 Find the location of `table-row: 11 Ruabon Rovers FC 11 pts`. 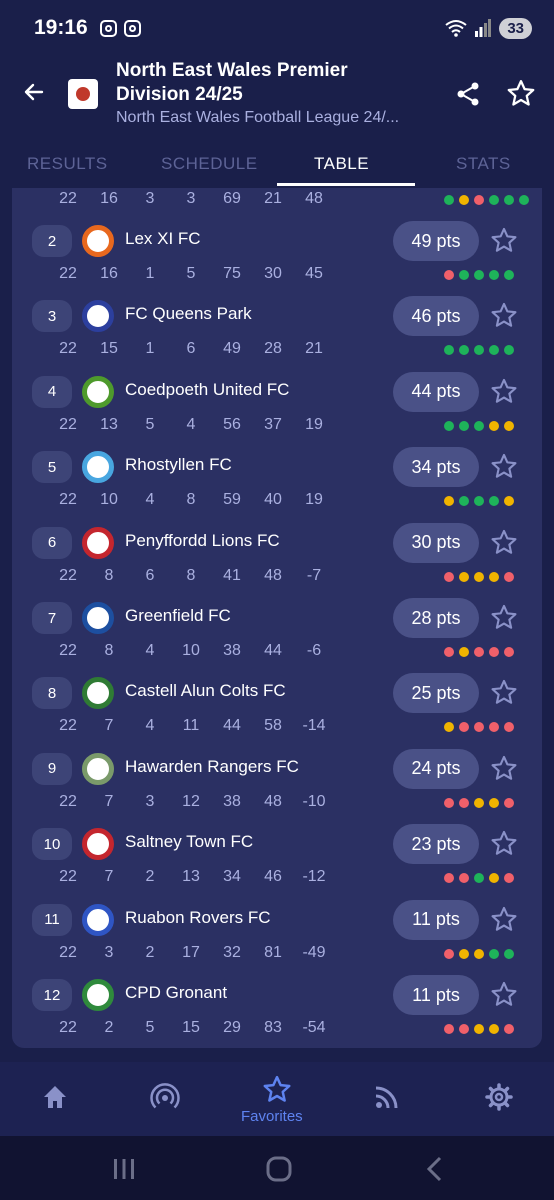

table-row: 11 Ruabon Rovers FC 11 pts is located at coordinates (277, 920).